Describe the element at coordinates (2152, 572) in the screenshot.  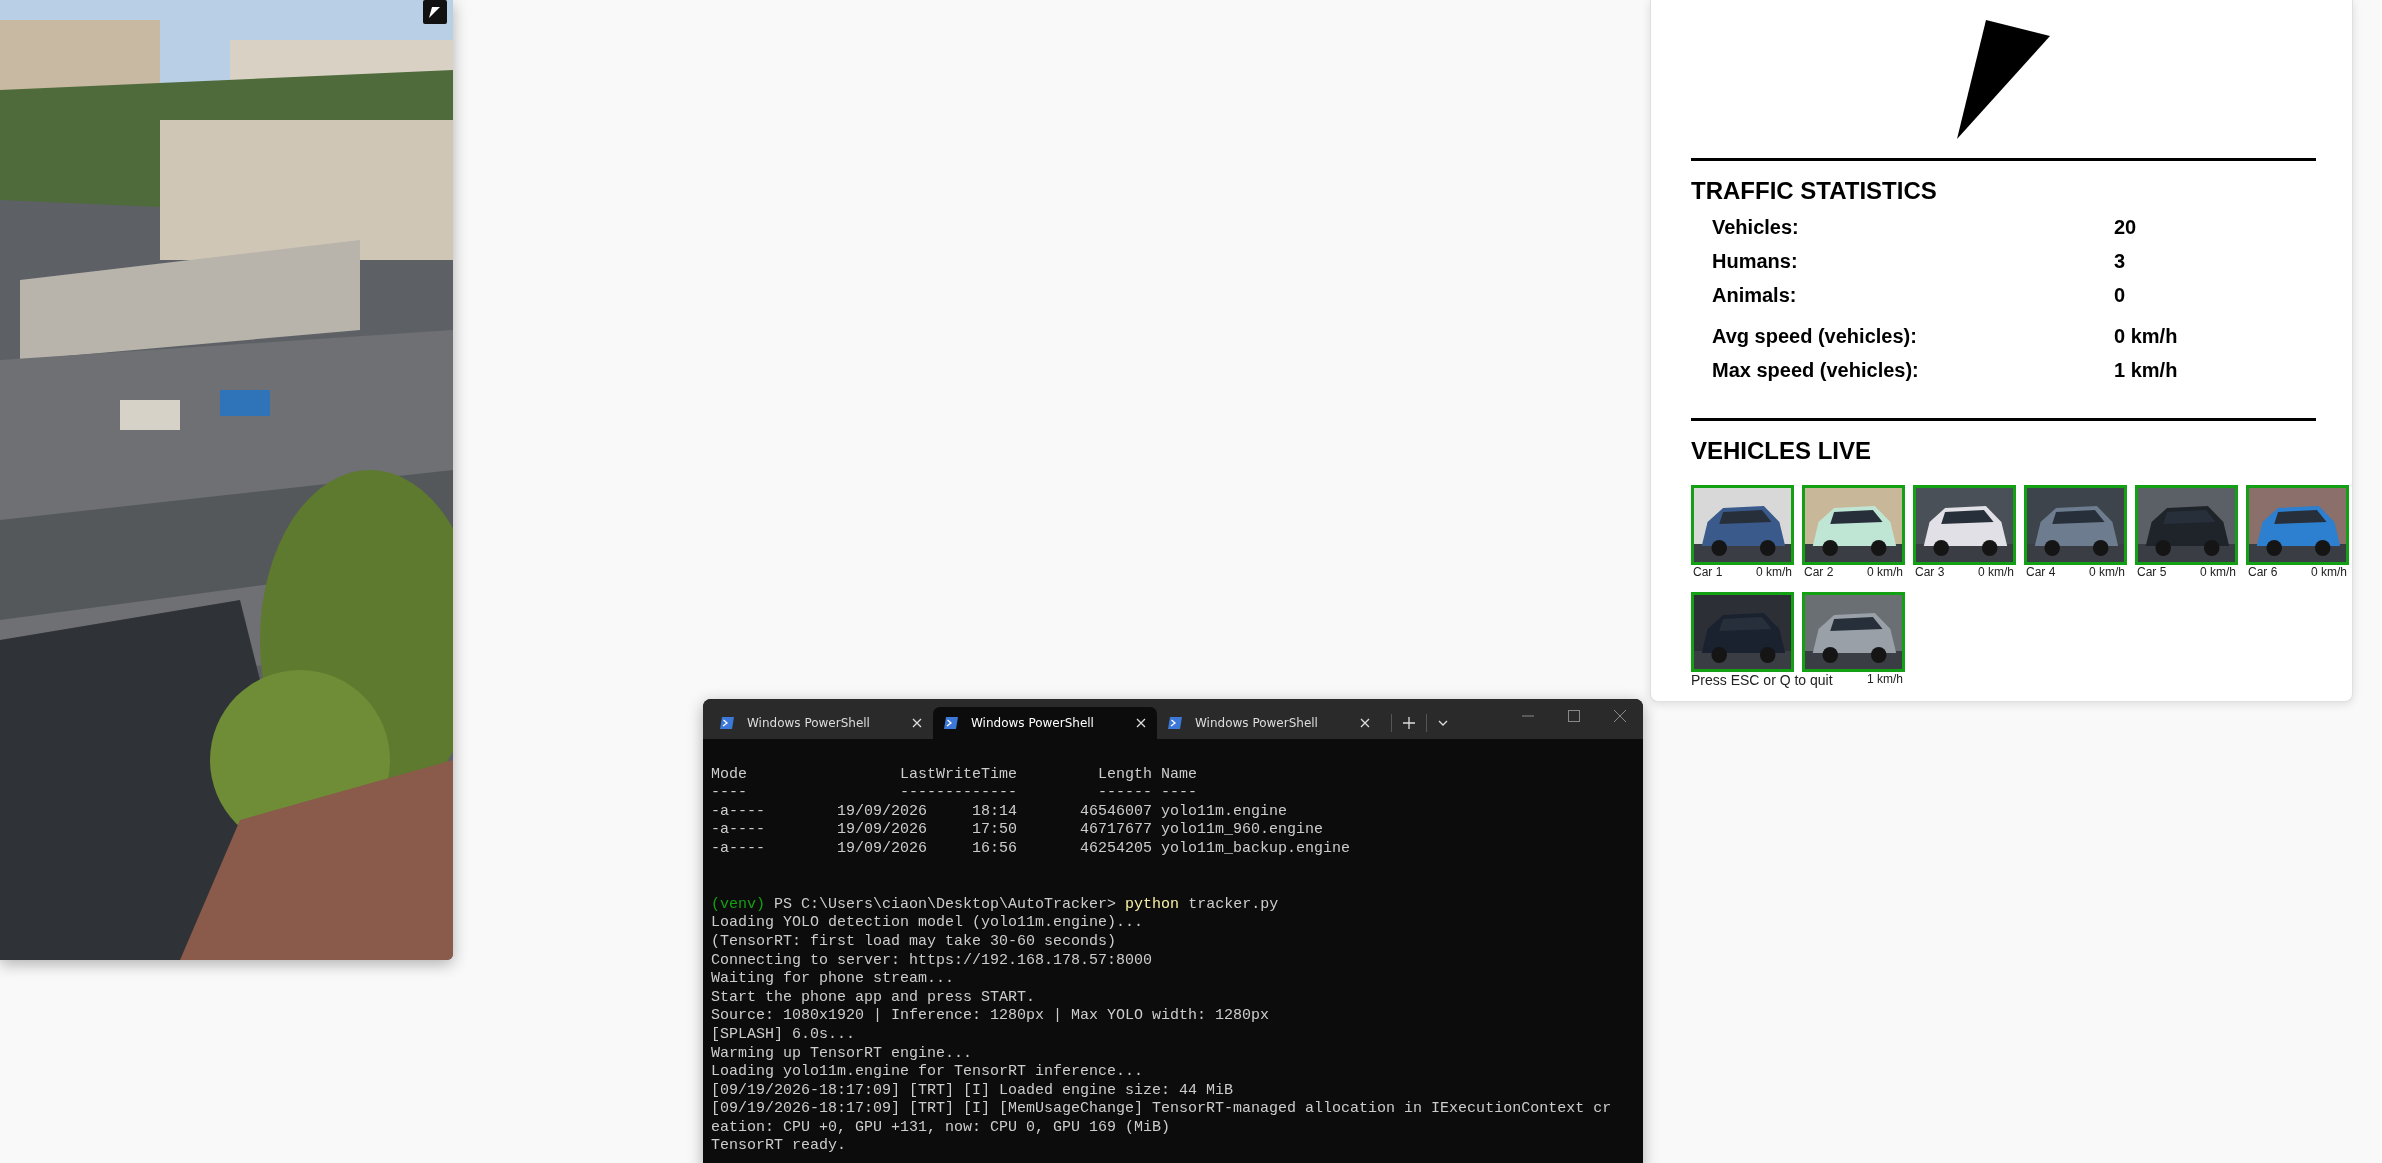
I see `vehicle-label: Car 5` at that location.